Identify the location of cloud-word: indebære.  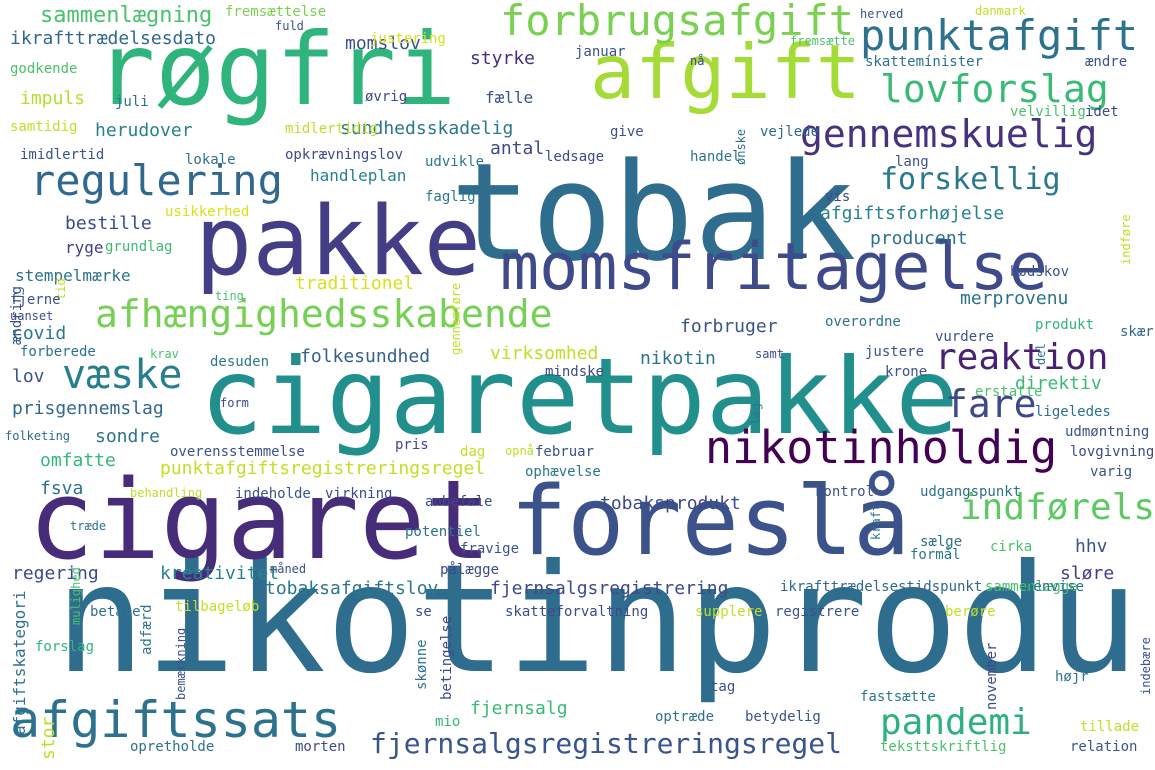
(1146, 666).